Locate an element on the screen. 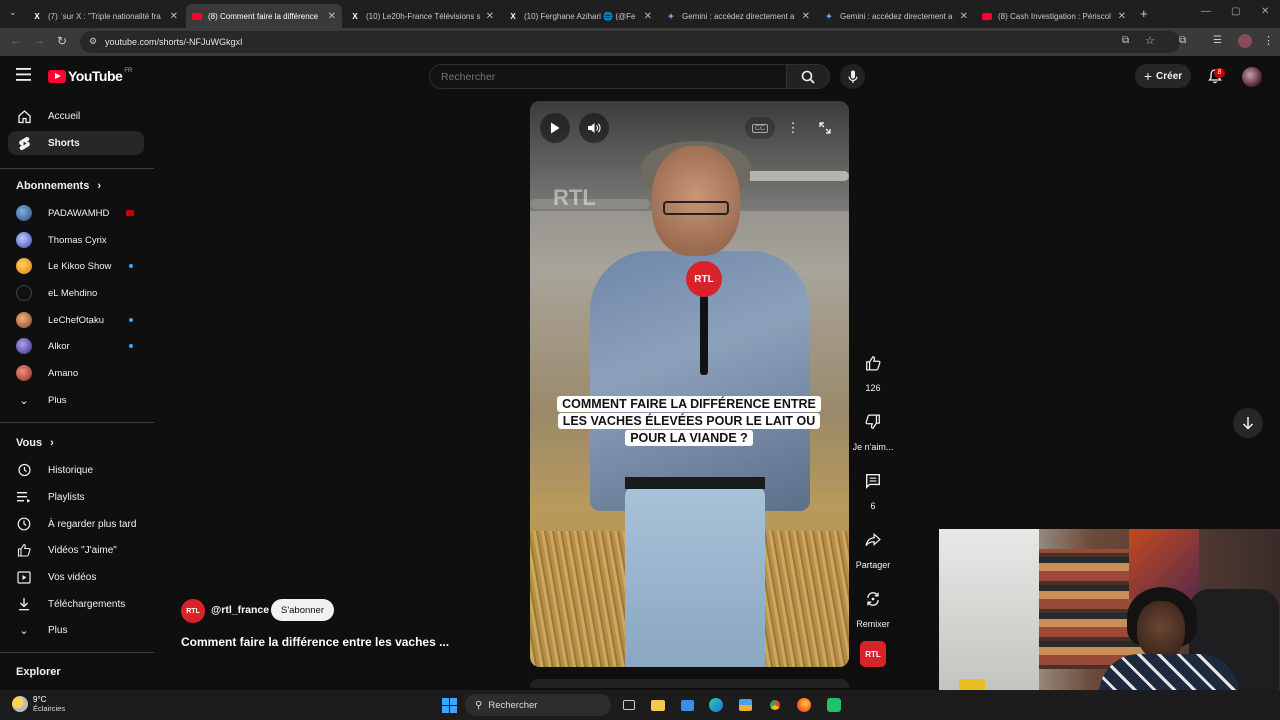 Image resolution: width=1280 pixels, height=720 pixels. comments-button is located at coordinates (873, 481).